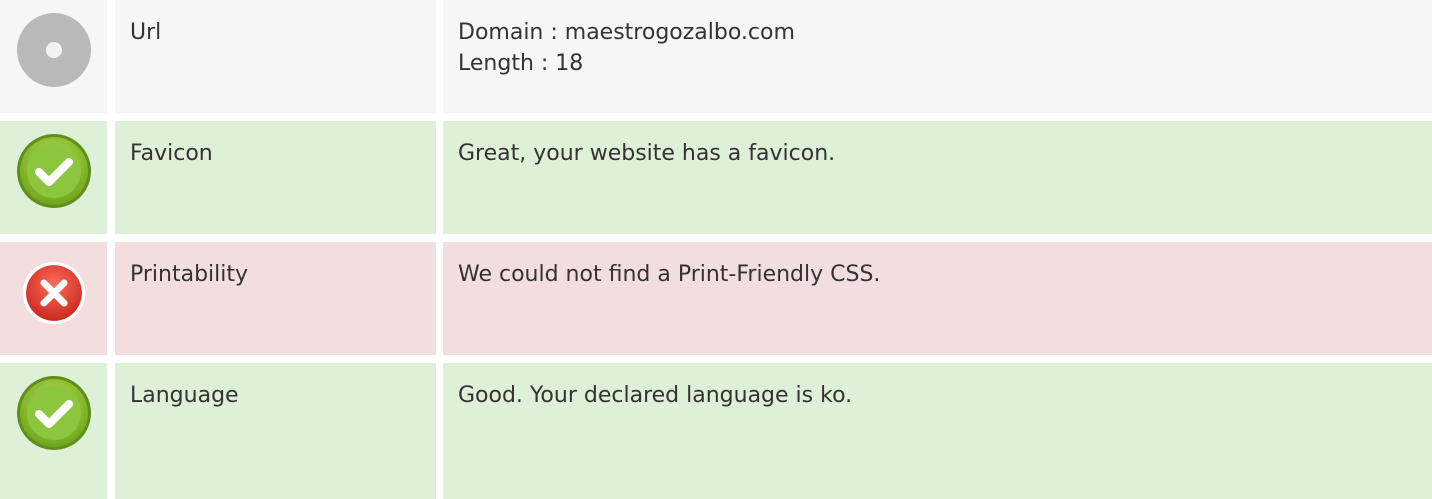 The height and width of the screenshot is (499, 1432). Describe the element at coordinates (275, 56) in the screenshot. I see `row-label-cell: Url` at that location.